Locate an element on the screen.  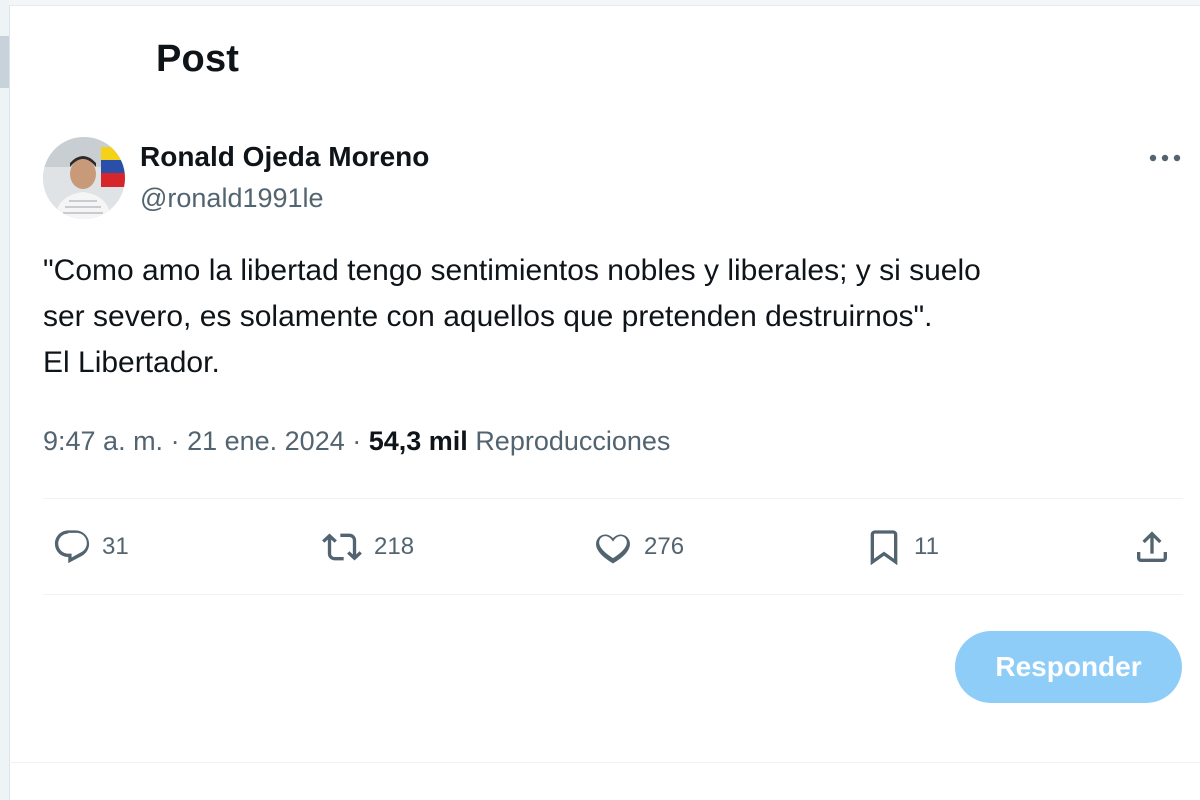
reply-button: Responder is located at coordinates (1068, 667).